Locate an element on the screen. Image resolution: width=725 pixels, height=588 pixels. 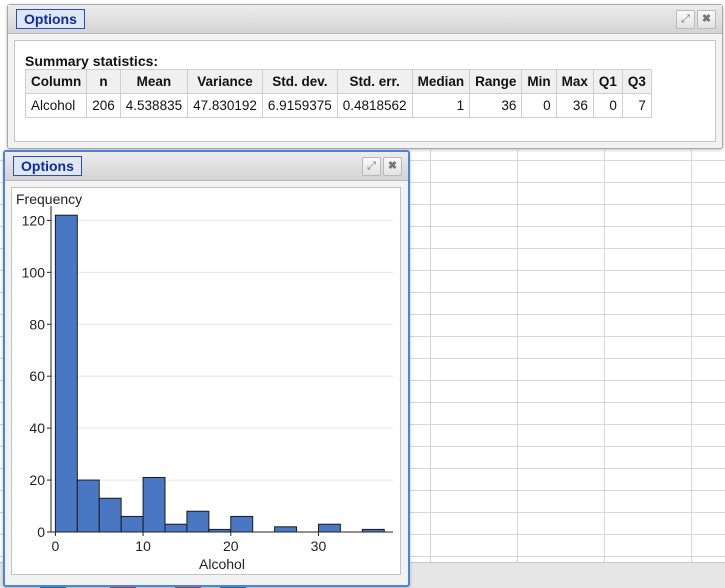
column-header-std-err: Std. err. is located at coordinates (374, 81).